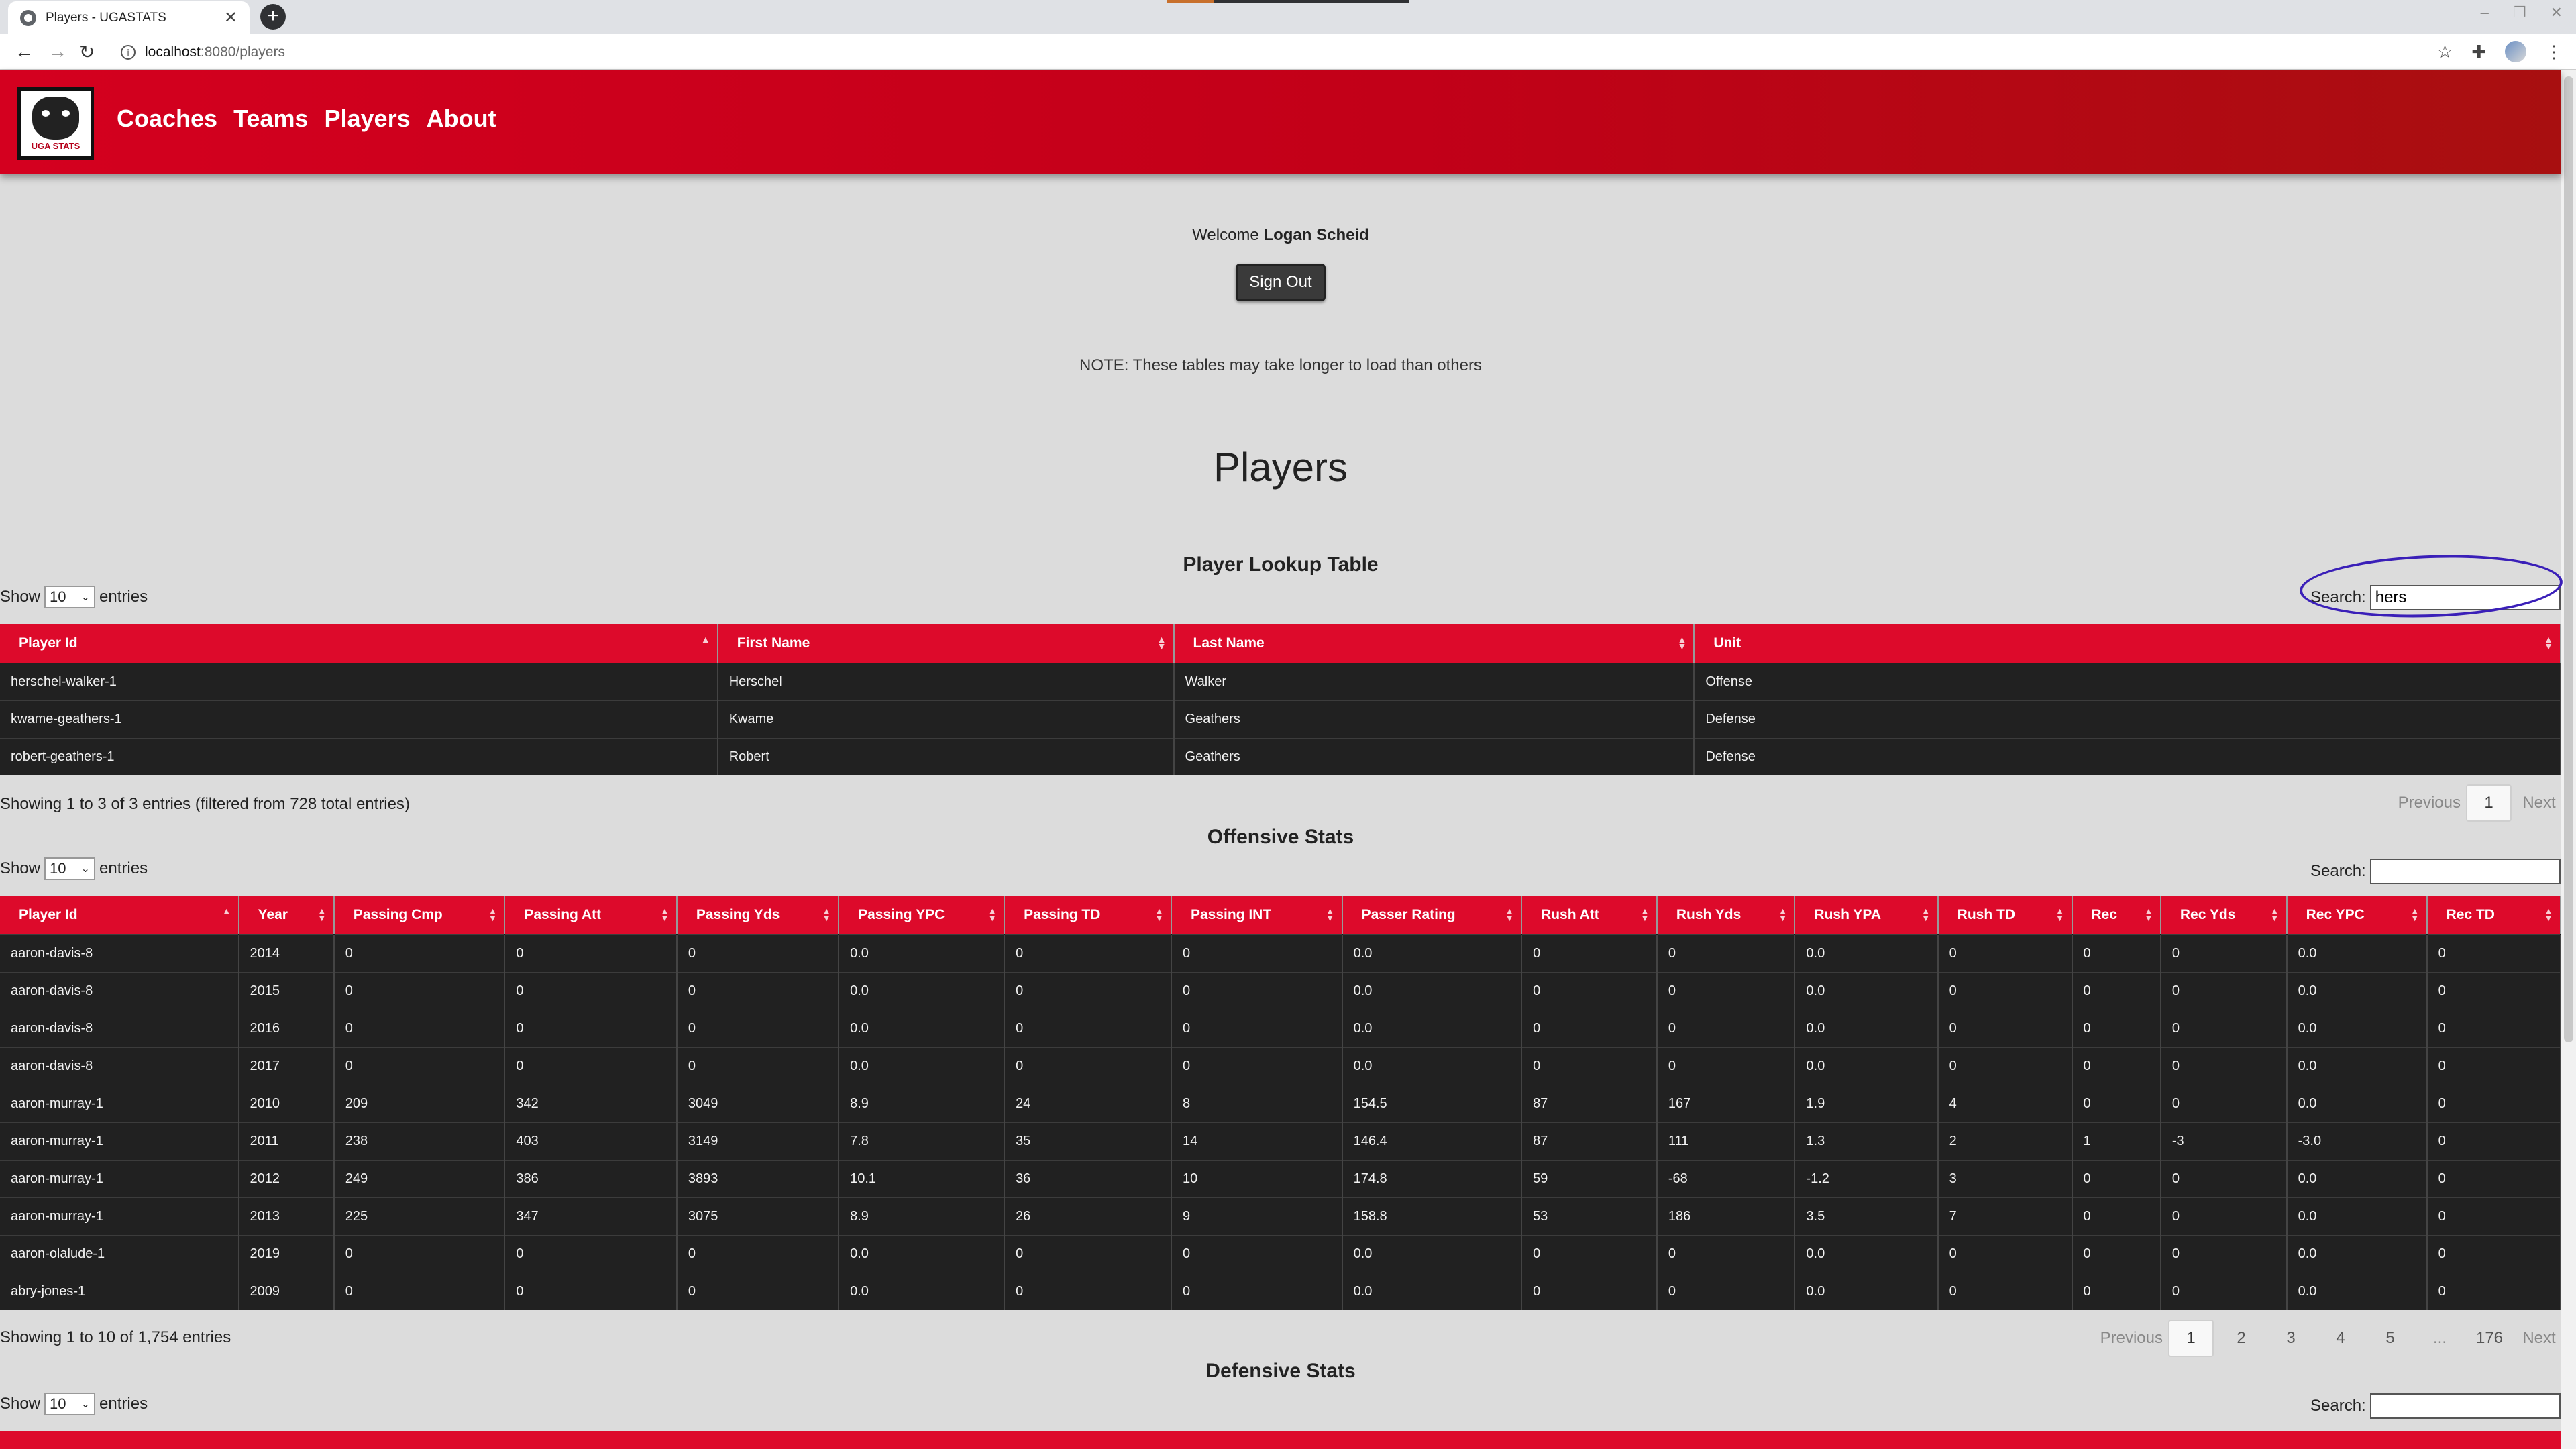 The image size is (2576, 1449). What do you see at coordinates (2515, 51) in the screenshot?
I see `profile-avatar` at bounding box center [2515, 51].